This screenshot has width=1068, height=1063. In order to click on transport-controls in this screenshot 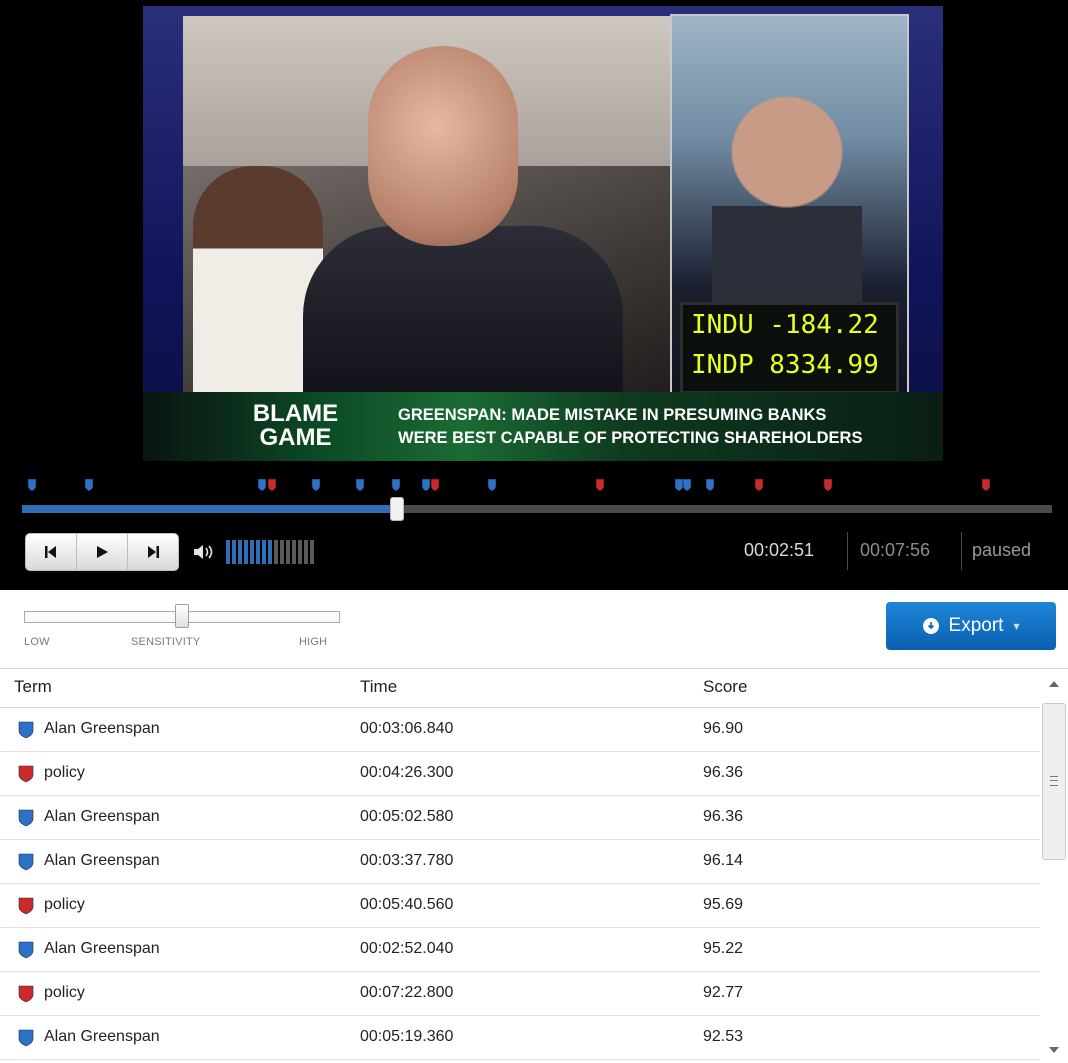, I will do `click(102, 552)`.